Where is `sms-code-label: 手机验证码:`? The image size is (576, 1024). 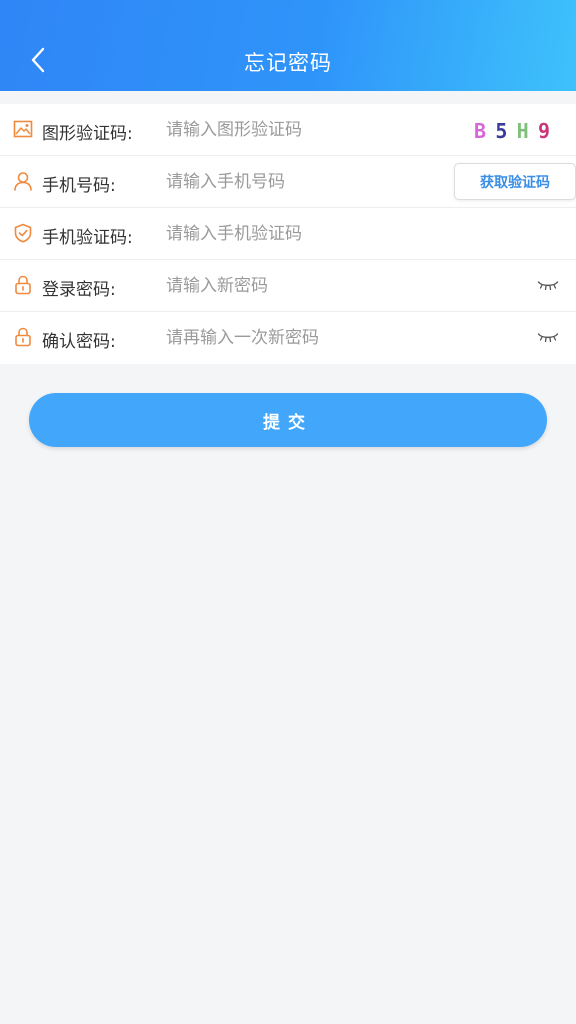
sms-code-label: 手机验证码: is located at coordinates (87, 238).